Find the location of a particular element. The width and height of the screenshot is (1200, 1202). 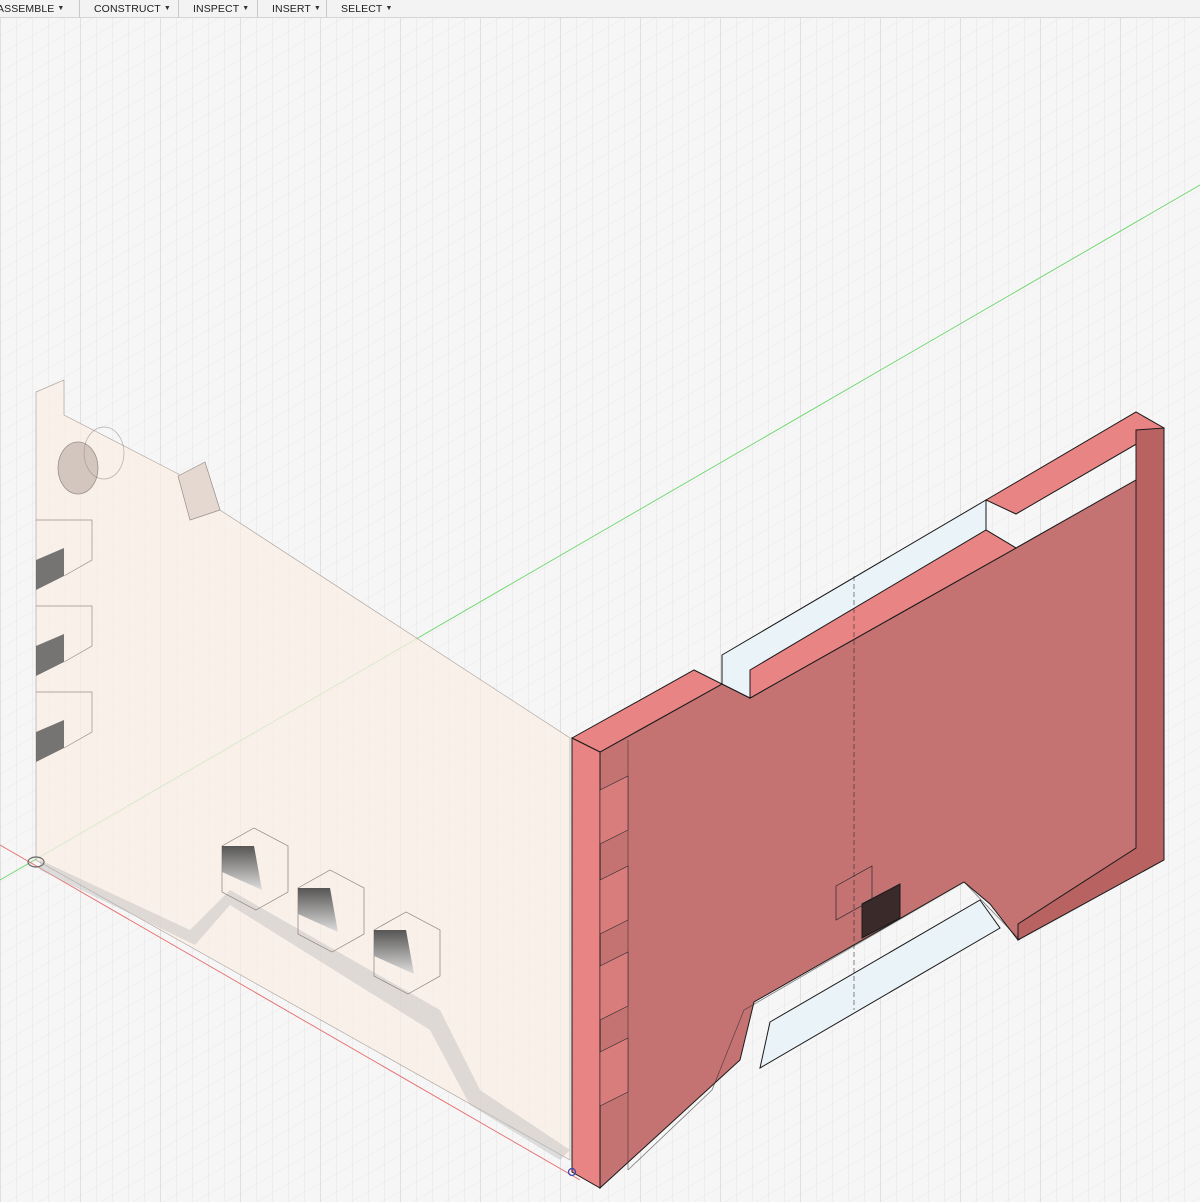

menu-inspect-label: INSPECT is located at coordinates (216, 8).